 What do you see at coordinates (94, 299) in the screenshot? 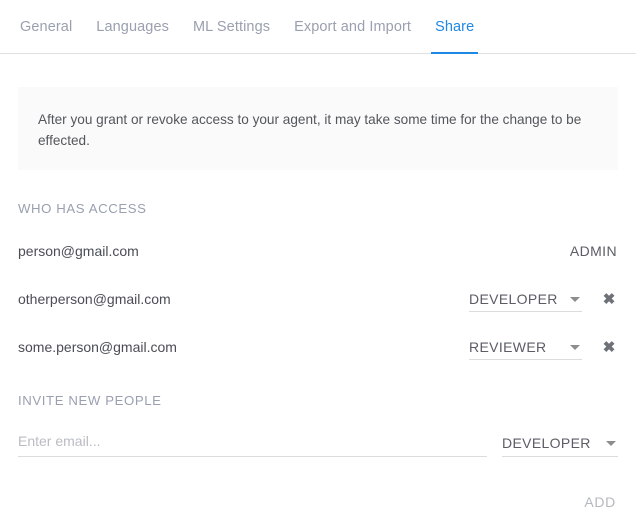
I see `access-row-email: otherperson@gmail.com` at bounding box center [94, 299].